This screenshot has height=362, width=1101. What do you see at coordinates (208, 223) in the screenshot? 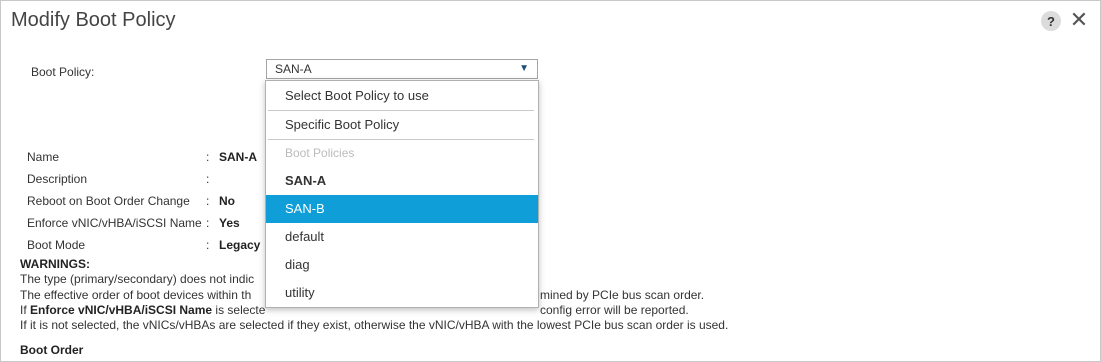
I see `enforce-colon: :` at bounding box center [208, 223].